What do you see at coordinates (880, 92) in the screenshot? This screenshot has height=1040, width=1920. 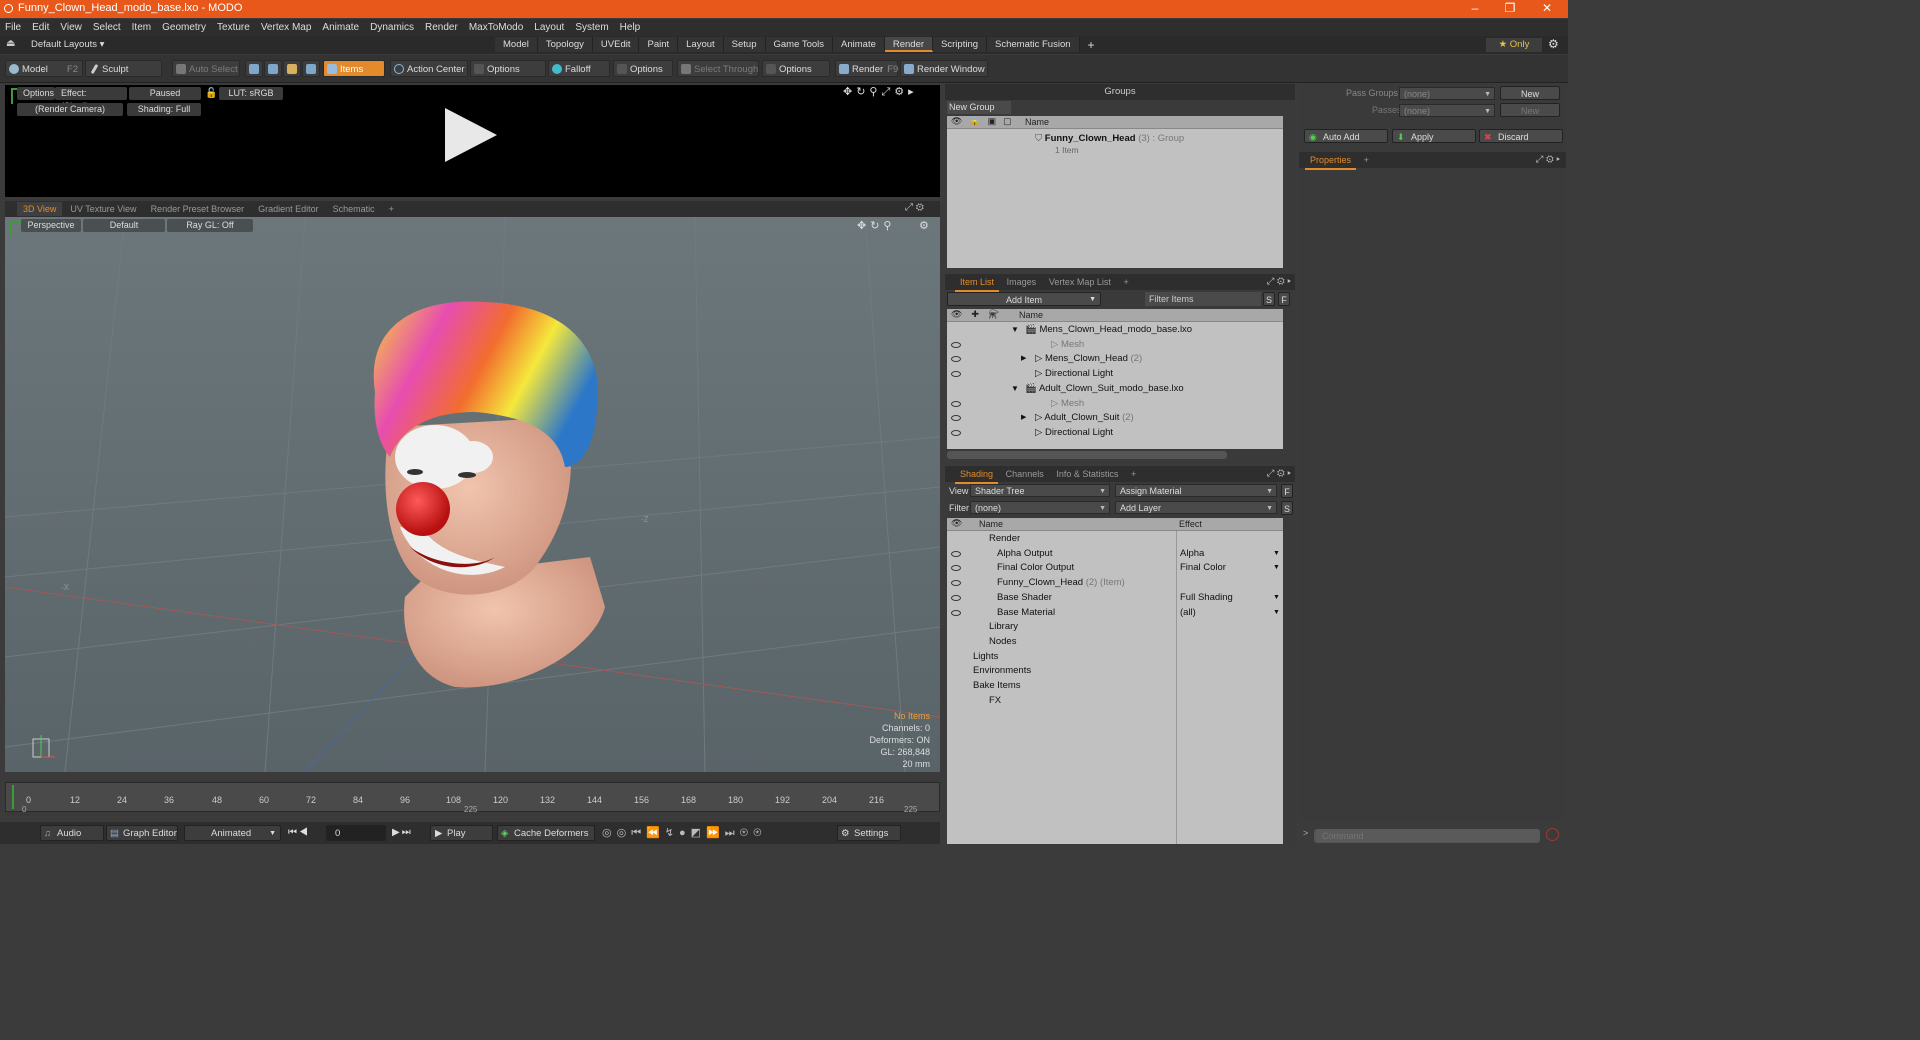 I see `preview-nav-icons: ✥↻⚲⤢⚙▸` at bounding box center [880, 92].